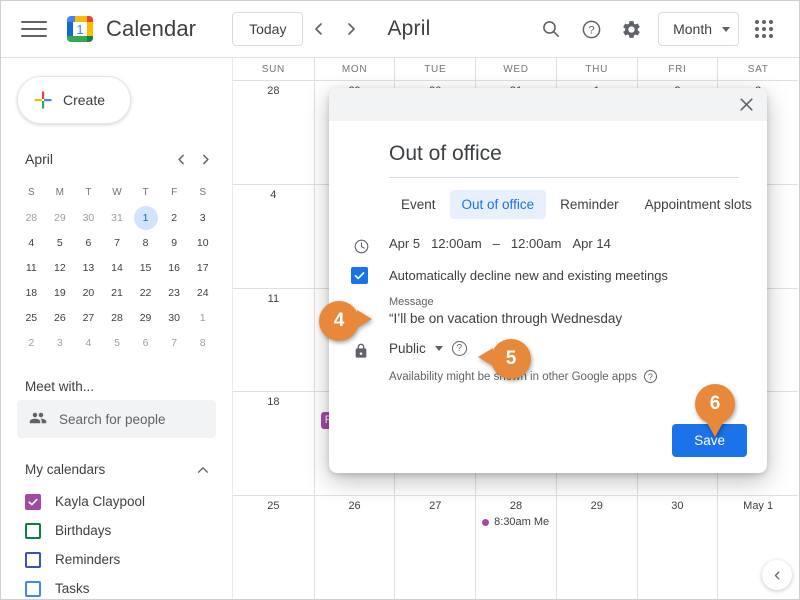  I want to click on day-number: 30, so click(678, 506).